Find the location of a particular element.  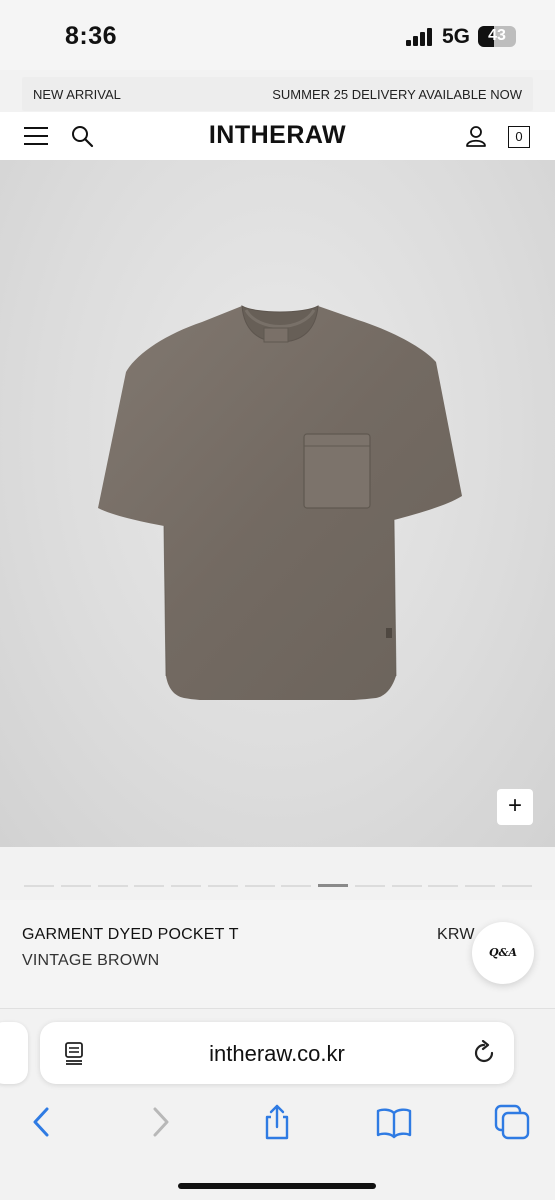

address-bar: intheraw.co.kr is located at coordinates (277, 1053).